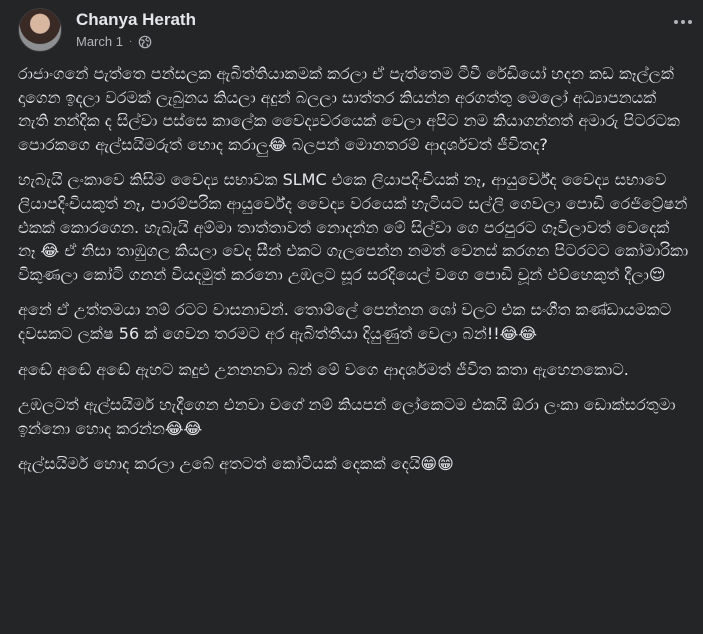  I want to click on post-meta-line: March 1 ·, so click(136, 41).